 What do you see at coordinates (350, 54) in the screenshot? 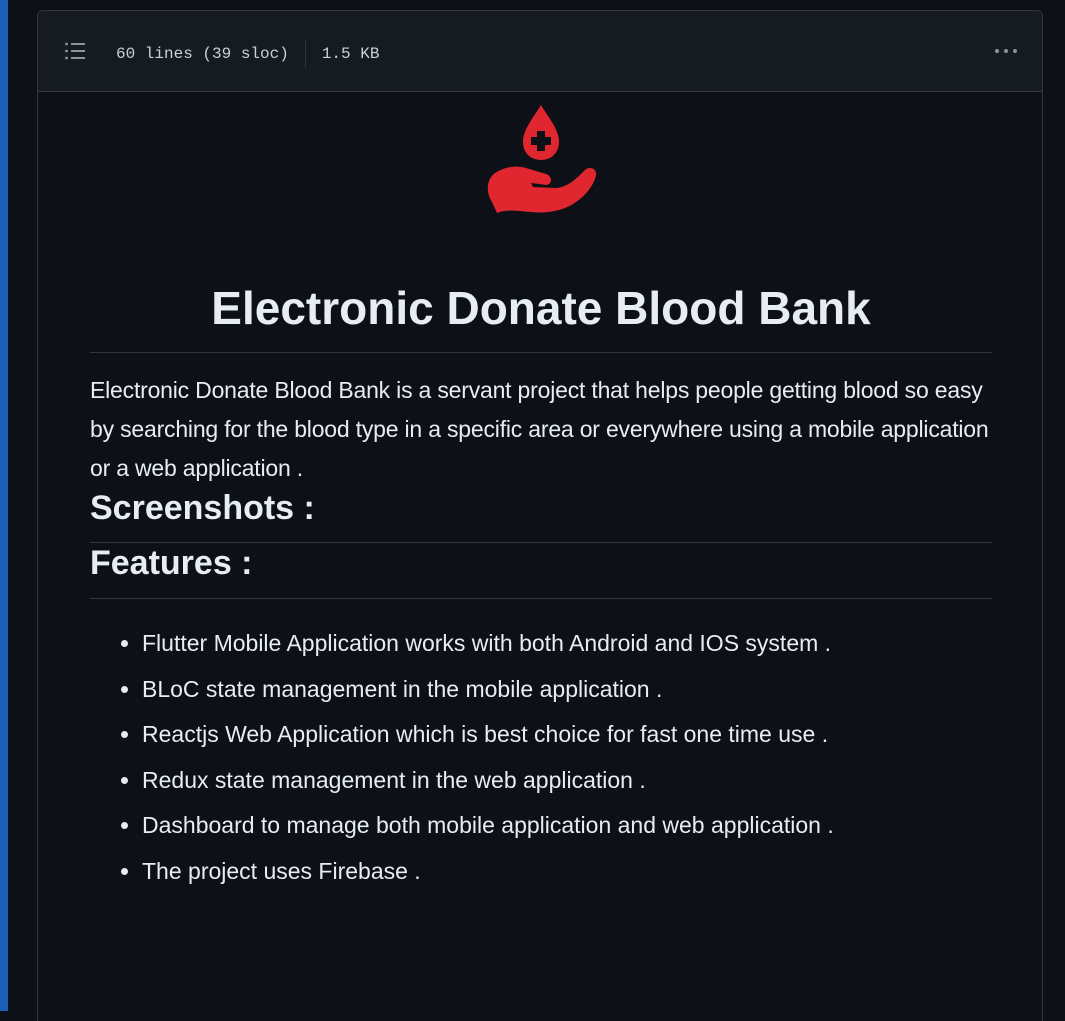
I see `file-size: 1.5 KB` at bounding box center [350, 54].